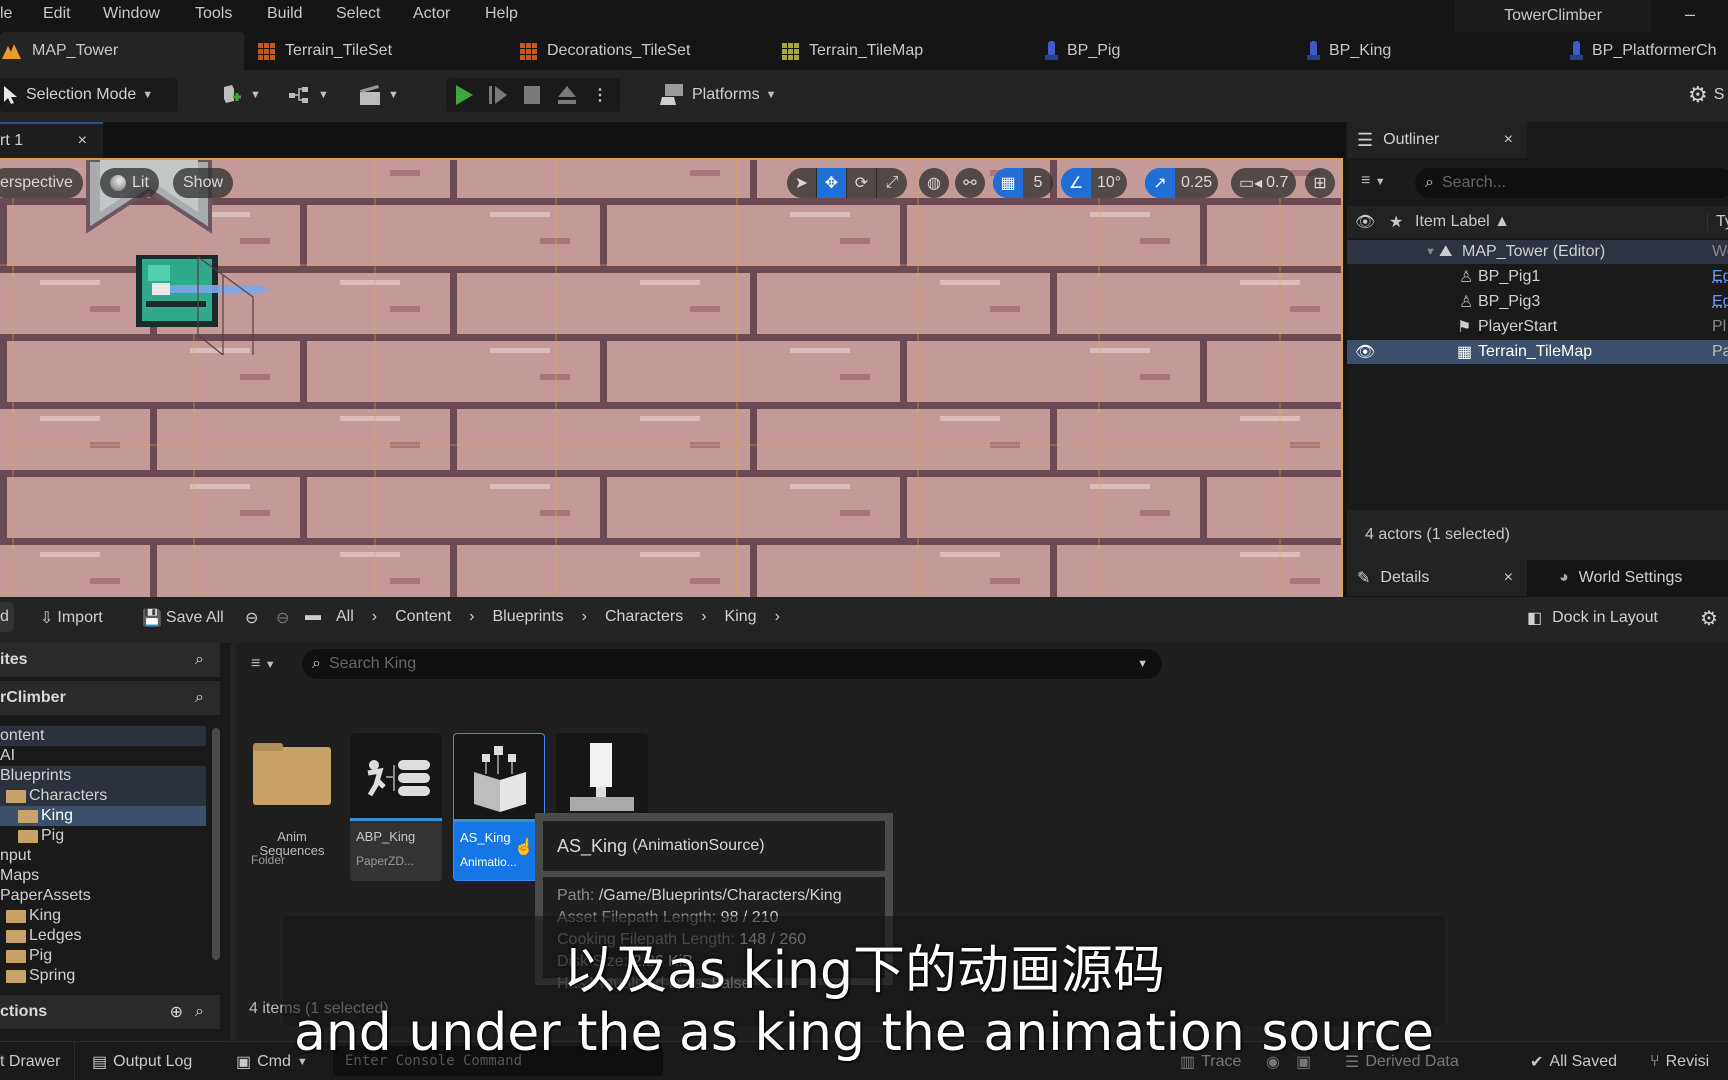 The image size is (1728, 1080). What do you see at coordinates (1365, 352) in the screenshot?
I see `visibility-eye-icon: 👁` at bounding box center [1365, 352].